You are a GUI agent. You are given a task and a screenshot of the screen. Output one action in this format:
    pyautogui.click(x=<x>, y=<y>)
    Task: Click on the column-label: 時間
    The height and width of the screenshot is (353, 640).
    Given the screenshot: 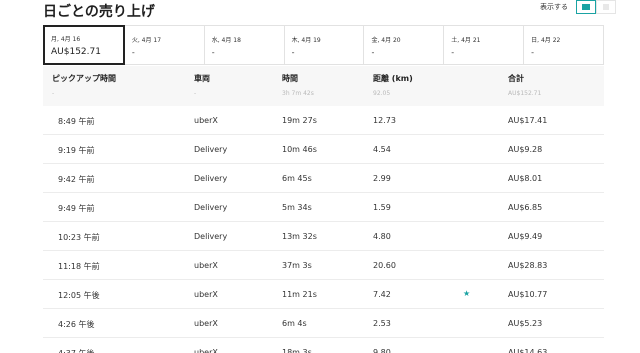 What is the action you would take?
    pyautogui.click(x=290, y=78)
    